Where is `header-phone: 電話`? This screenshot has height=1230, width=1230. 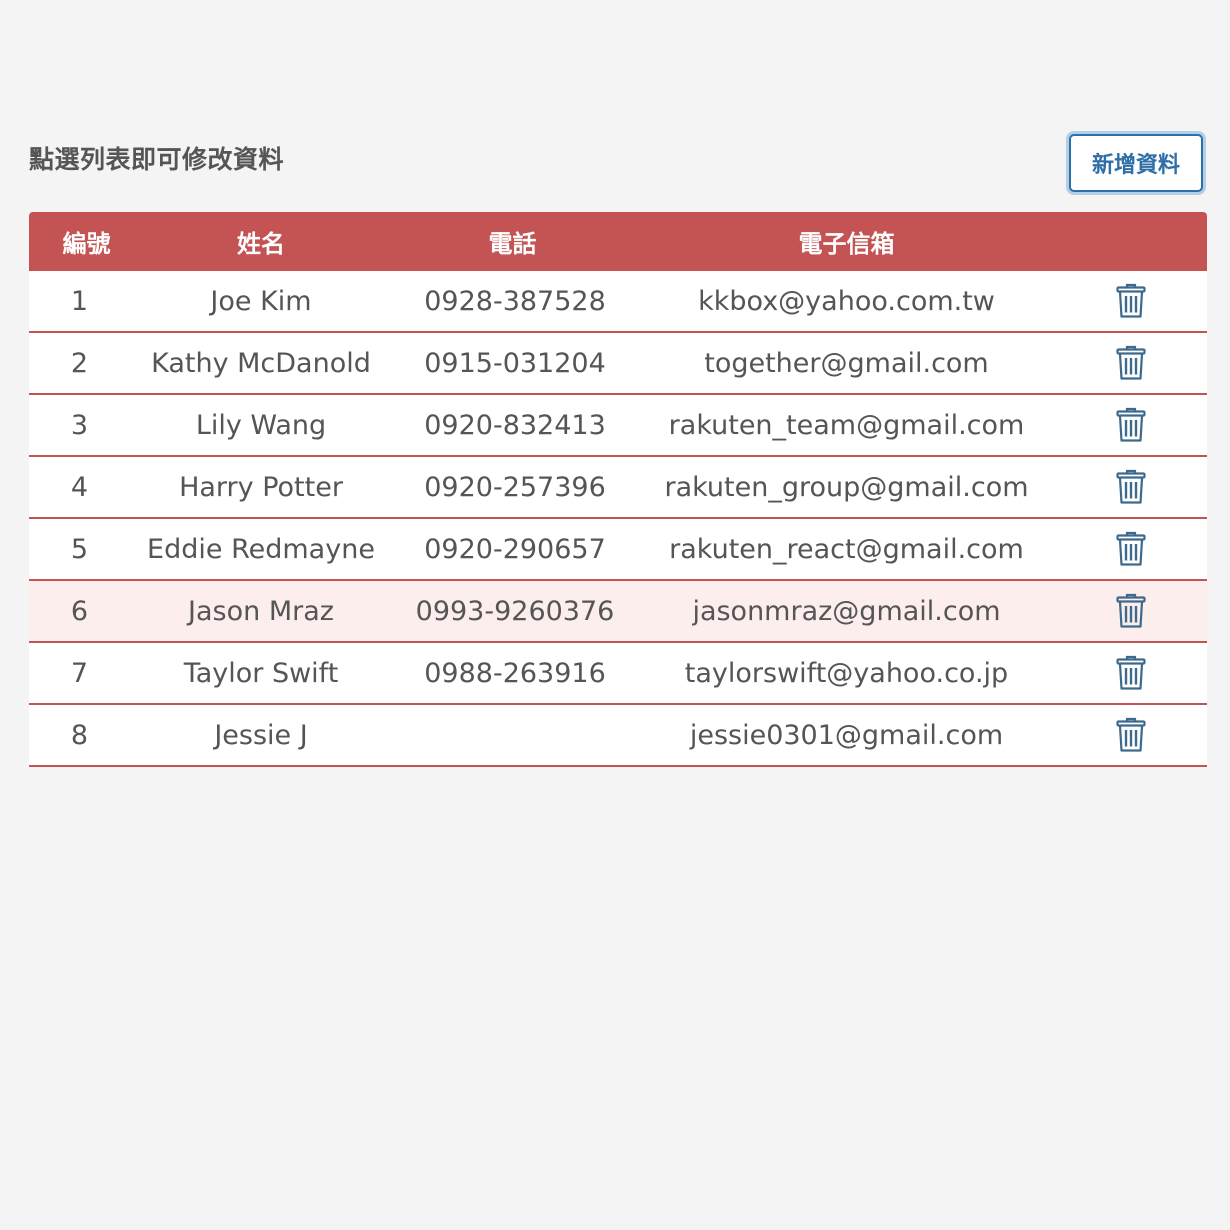 header-phone: 電話 is located at coordinates (512, 244).